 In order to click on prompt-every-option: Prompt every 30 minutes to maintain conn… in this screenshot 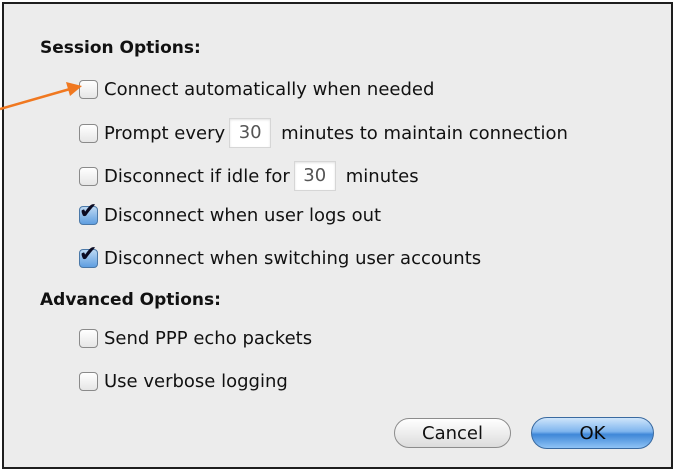, I will do `click(323, 133)`.